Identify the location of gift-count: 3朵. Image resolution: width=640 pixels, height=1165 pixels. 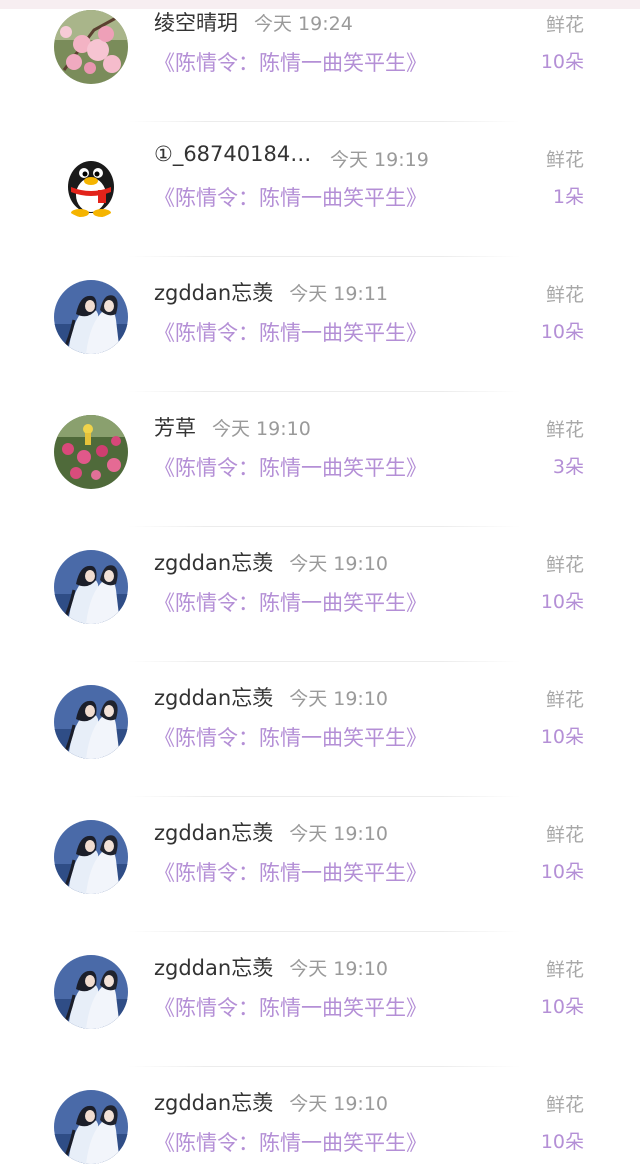
(568, 467).